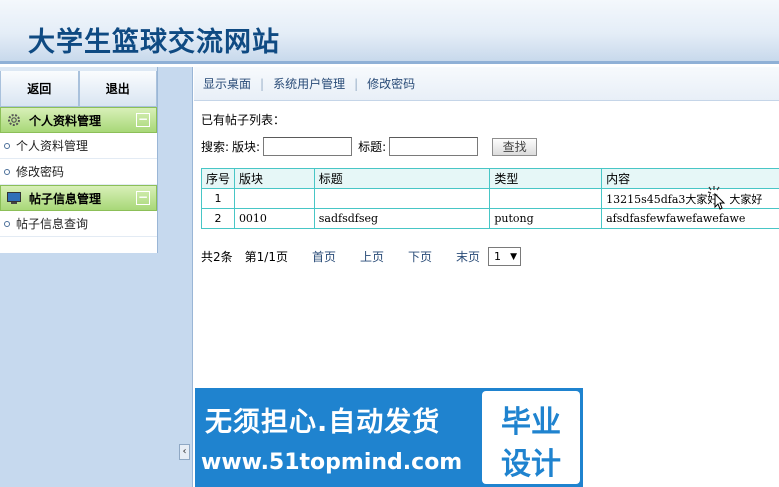 The width and height of the screenshot is (779, 487). I want to click on sidebar-item-profile: 个人资料管理, so click(78, 146).